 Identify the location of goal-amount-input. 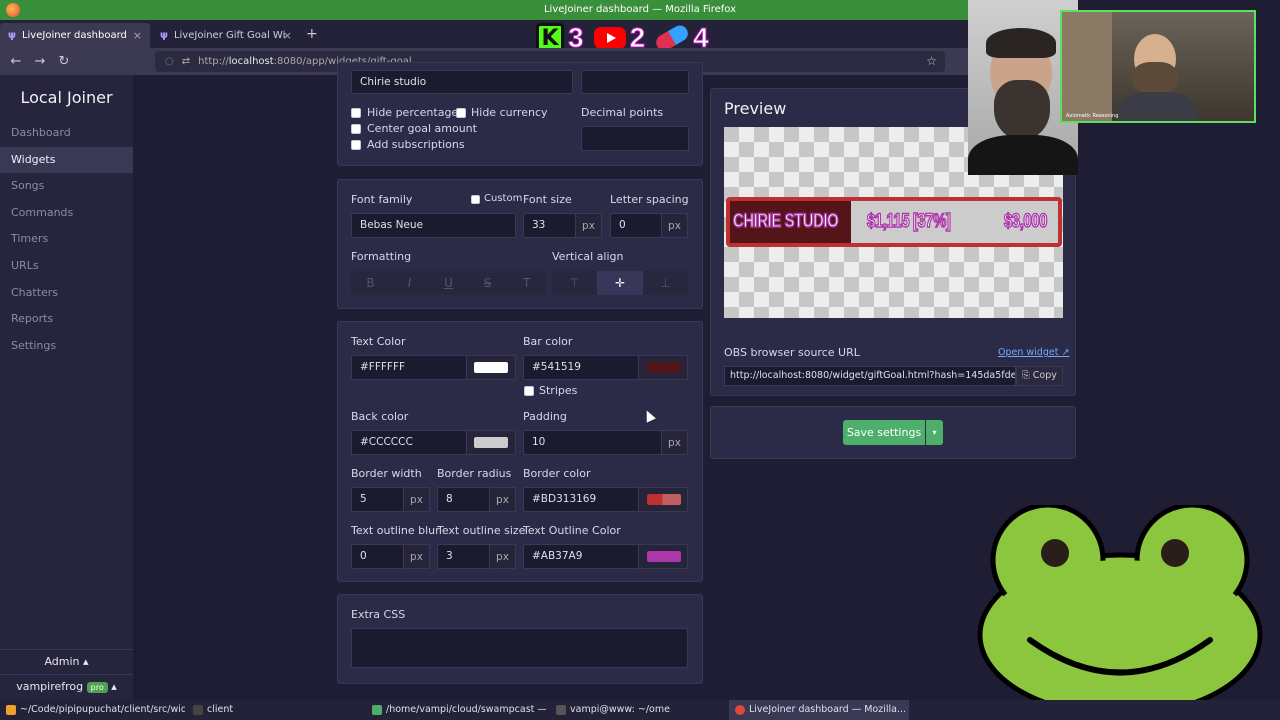
(635, 82).